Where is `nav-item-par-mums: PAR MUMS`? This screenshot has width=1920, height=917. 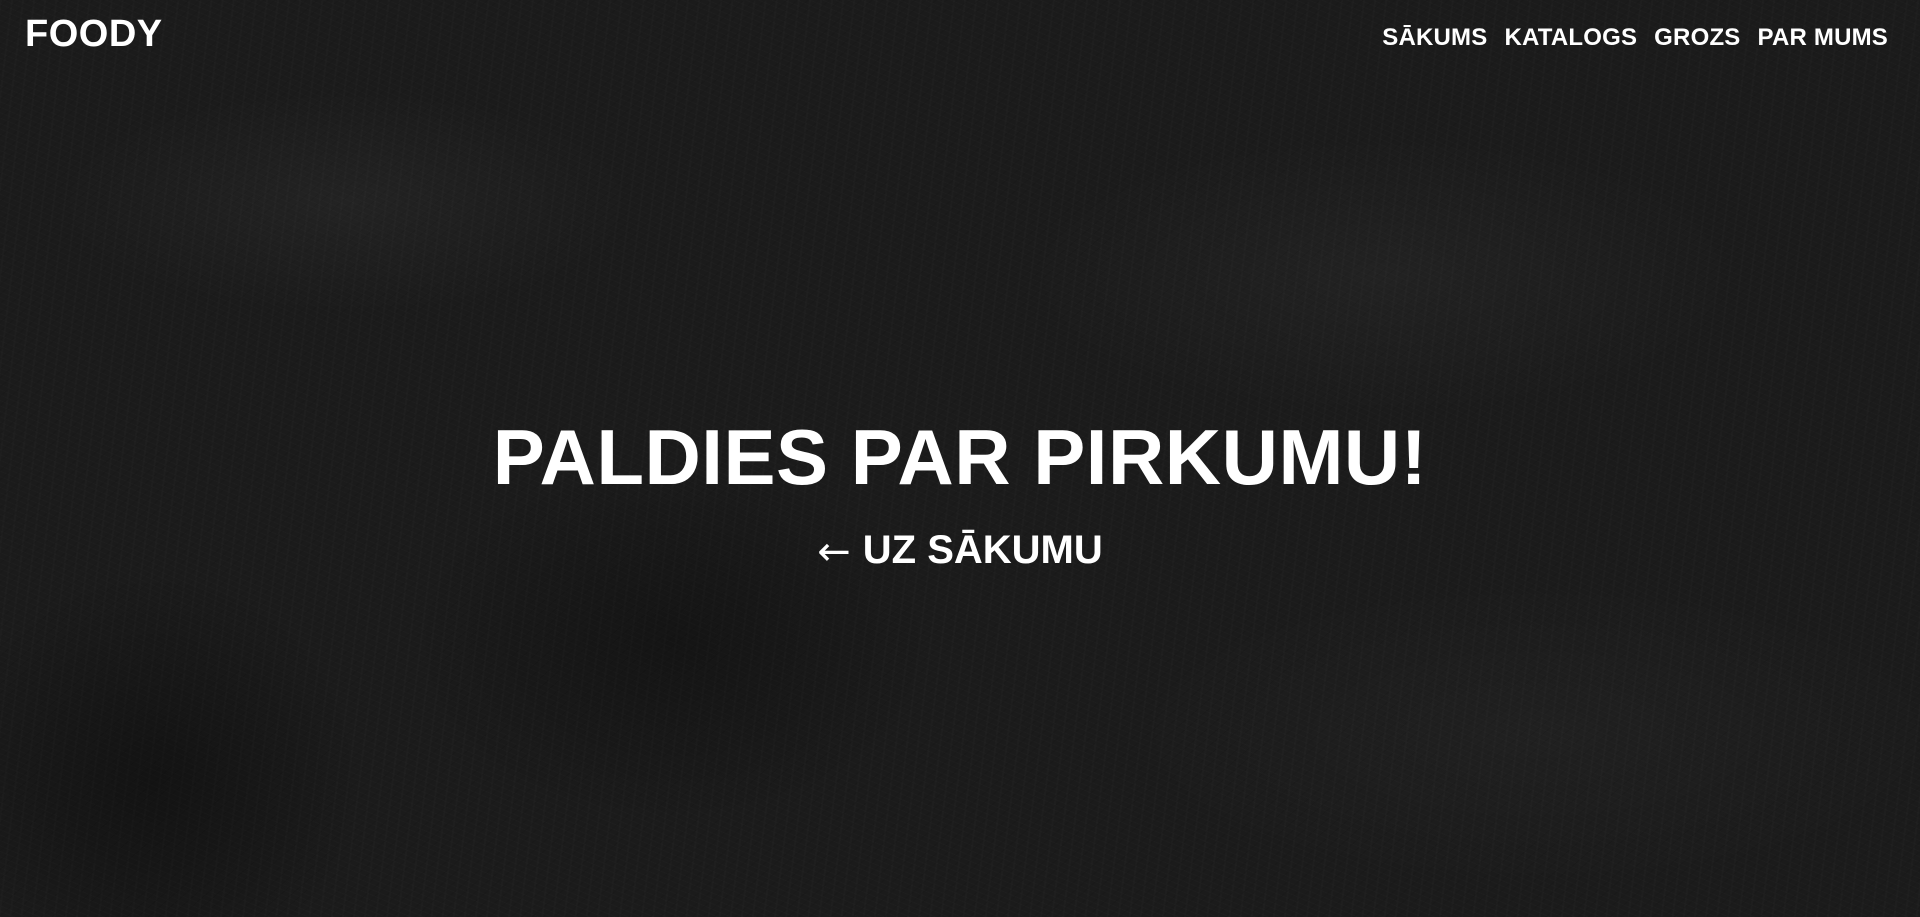
nav-item-par-mums: PAR MUMS is located at coordinates (1823, 38).